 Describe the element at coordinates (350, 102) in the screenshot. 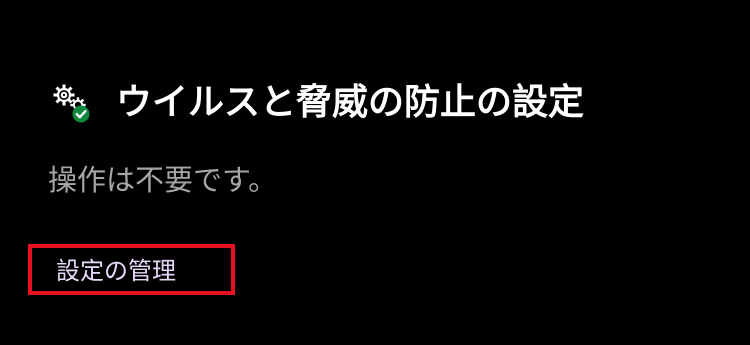

I see `page-title: ウイルスと脅威の防止の設定` at that location.